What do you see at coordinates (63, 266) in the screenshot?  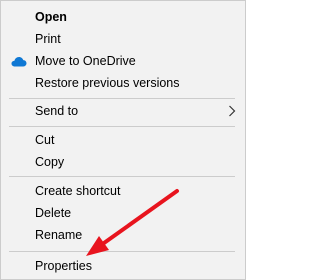 I see `menu-item-properties-label: Properties` at bounding box center [63, 266].